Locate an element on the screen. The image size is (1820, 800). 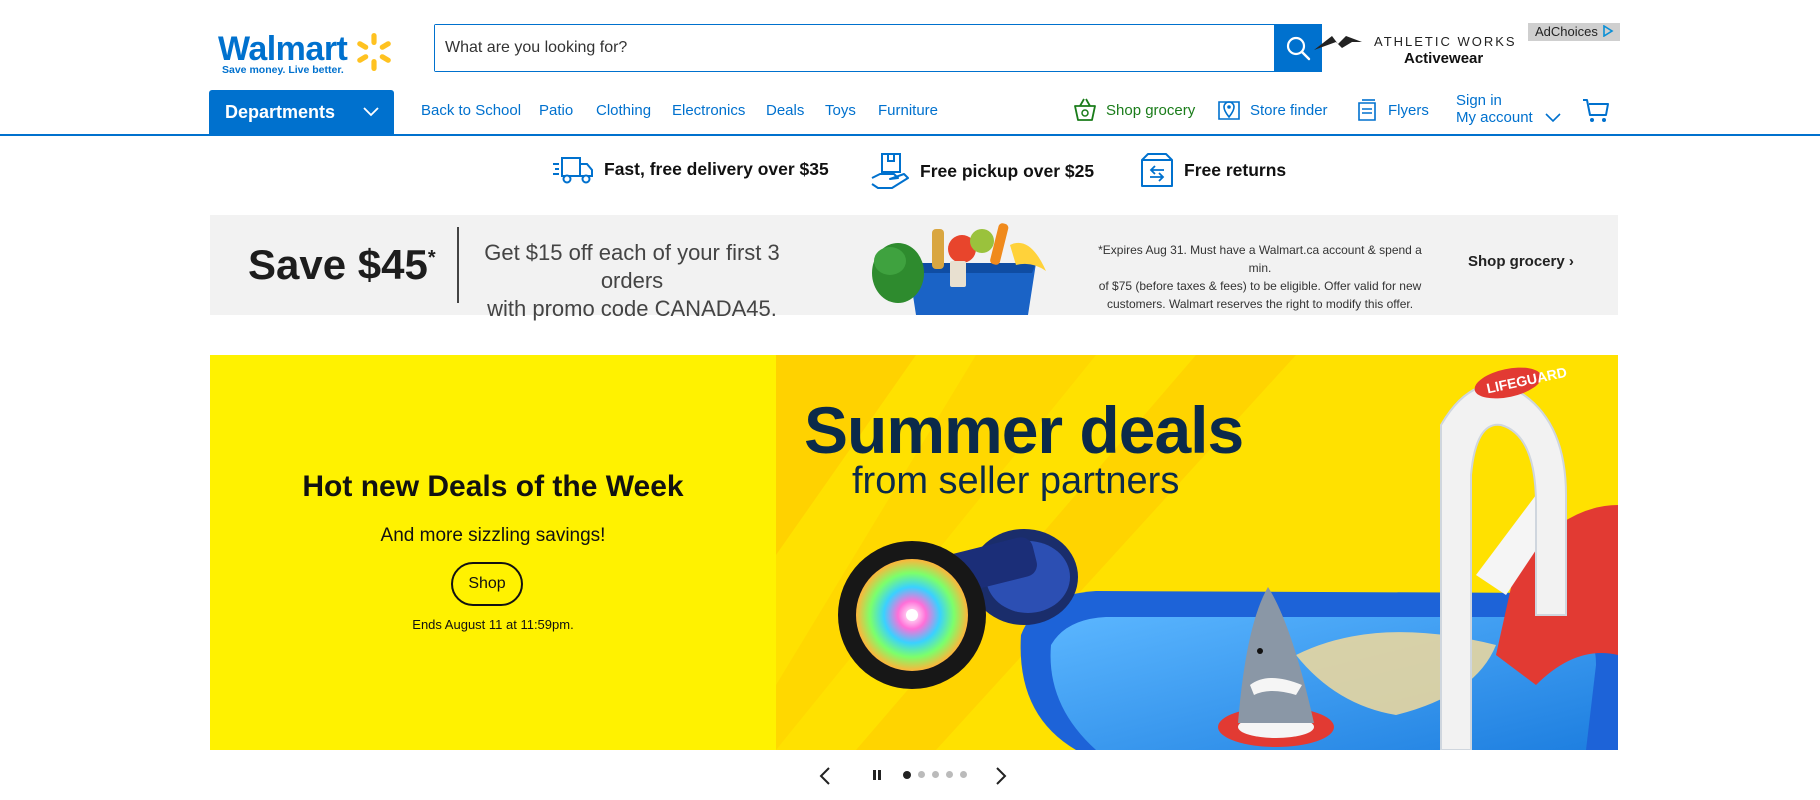
hero-carousel-controls is located at coordinates (910, 775).